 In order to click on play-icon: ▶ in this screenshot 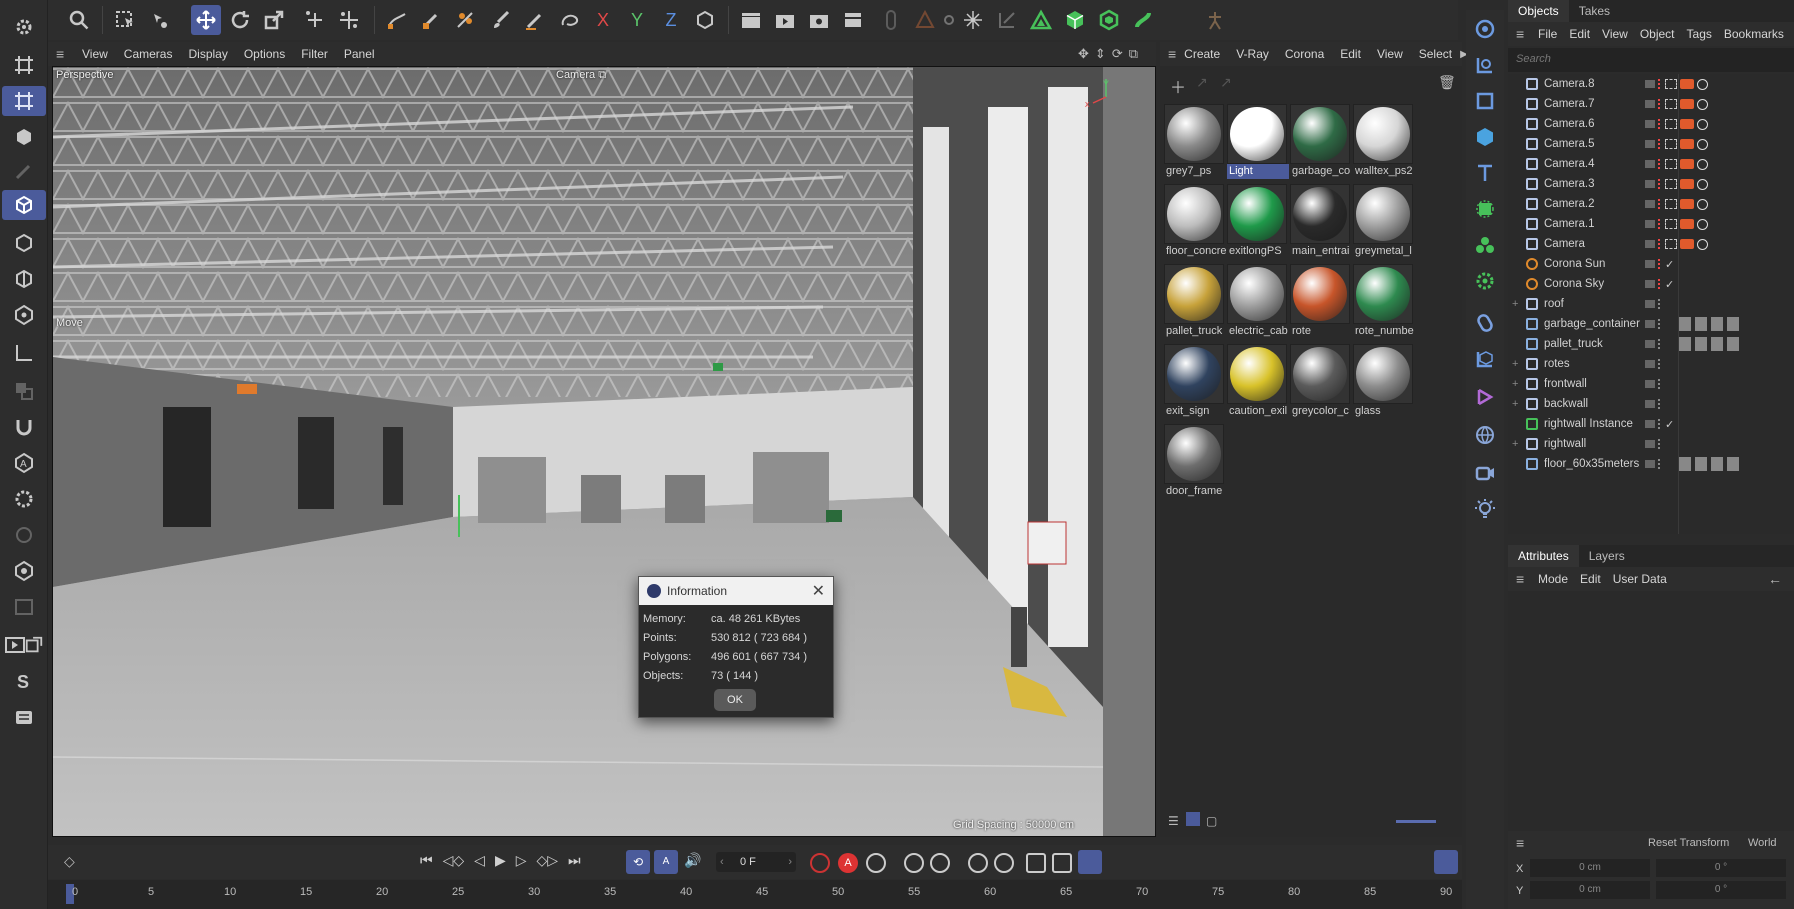, I will do `click(500, 860)`.